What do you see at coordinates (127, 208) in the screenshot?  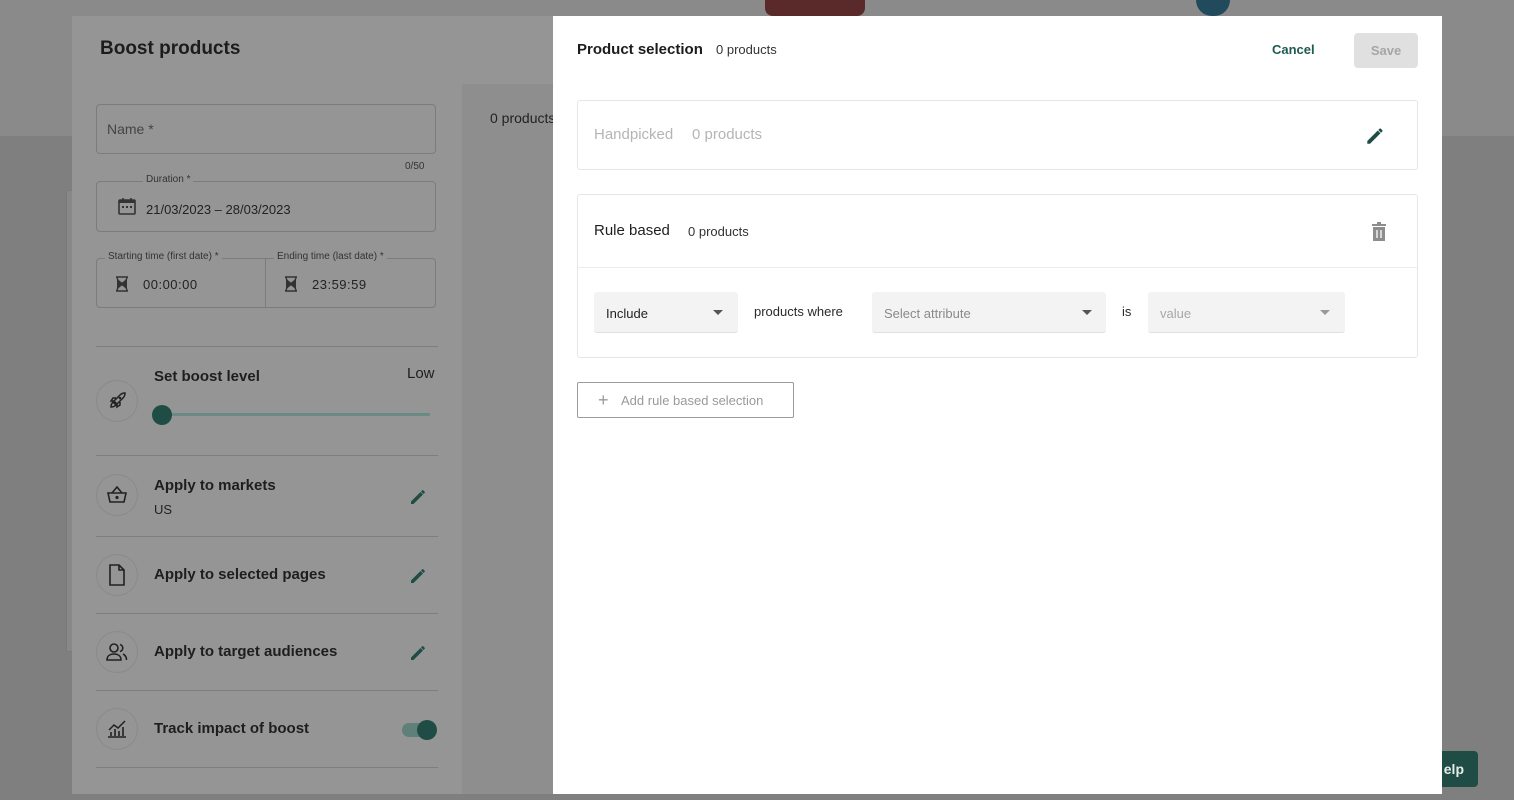 I see `calendar-icon` at bounding box center [127, 208].